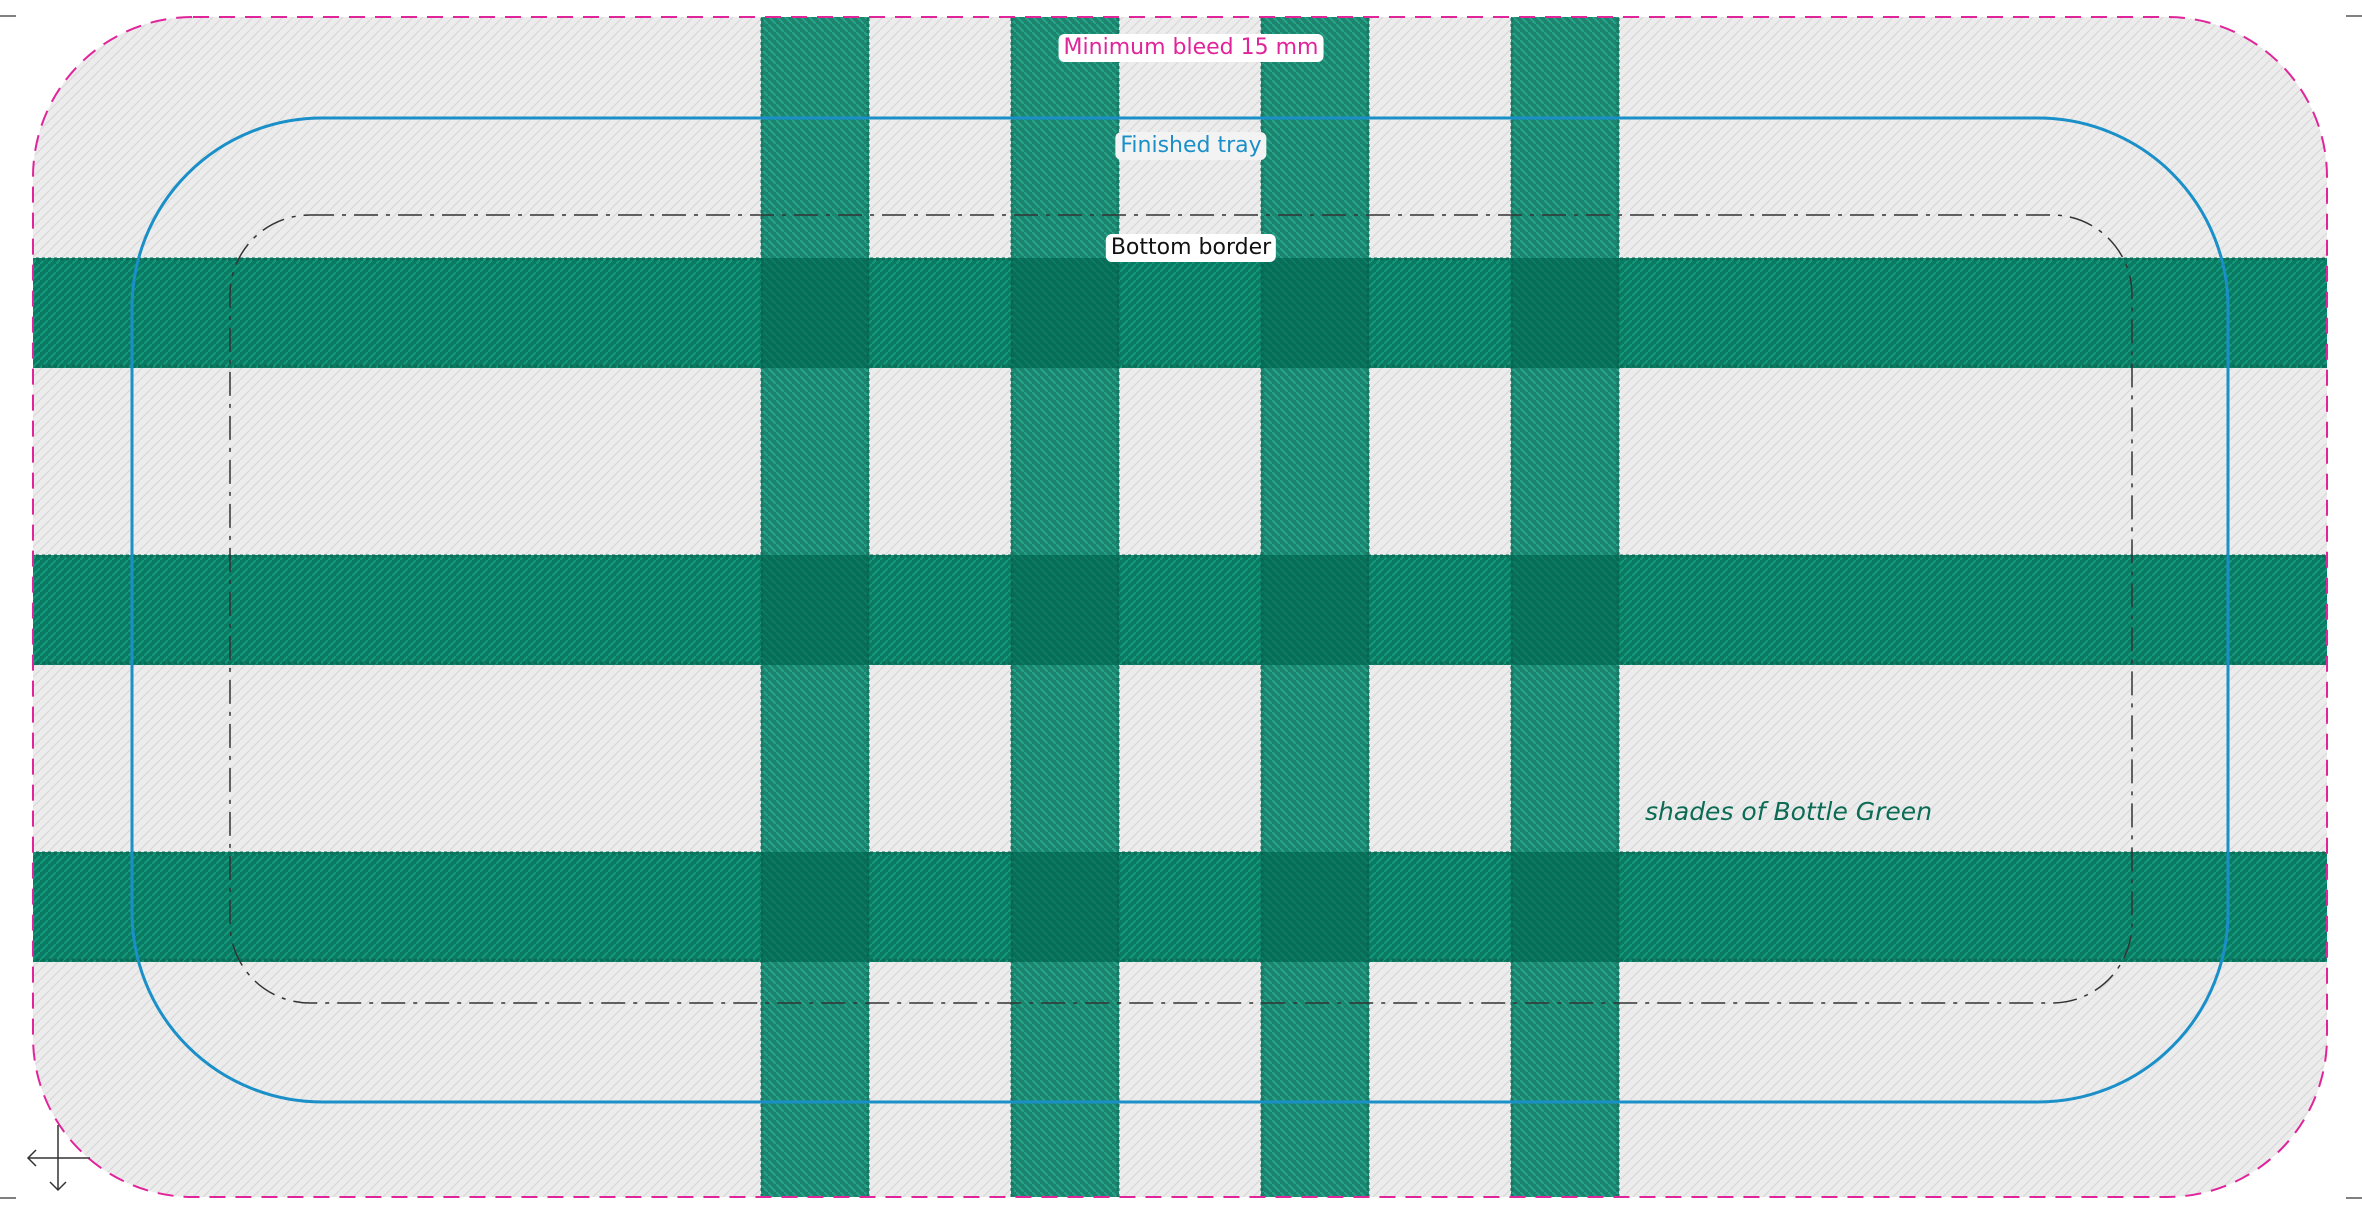 Image resolution: width=2362 pixels, height=1214 pixels. Describe the element at coordinates (1789, 811) in the screenshot. I see `fabric-color-note: shades of Bottle Green` at that location.